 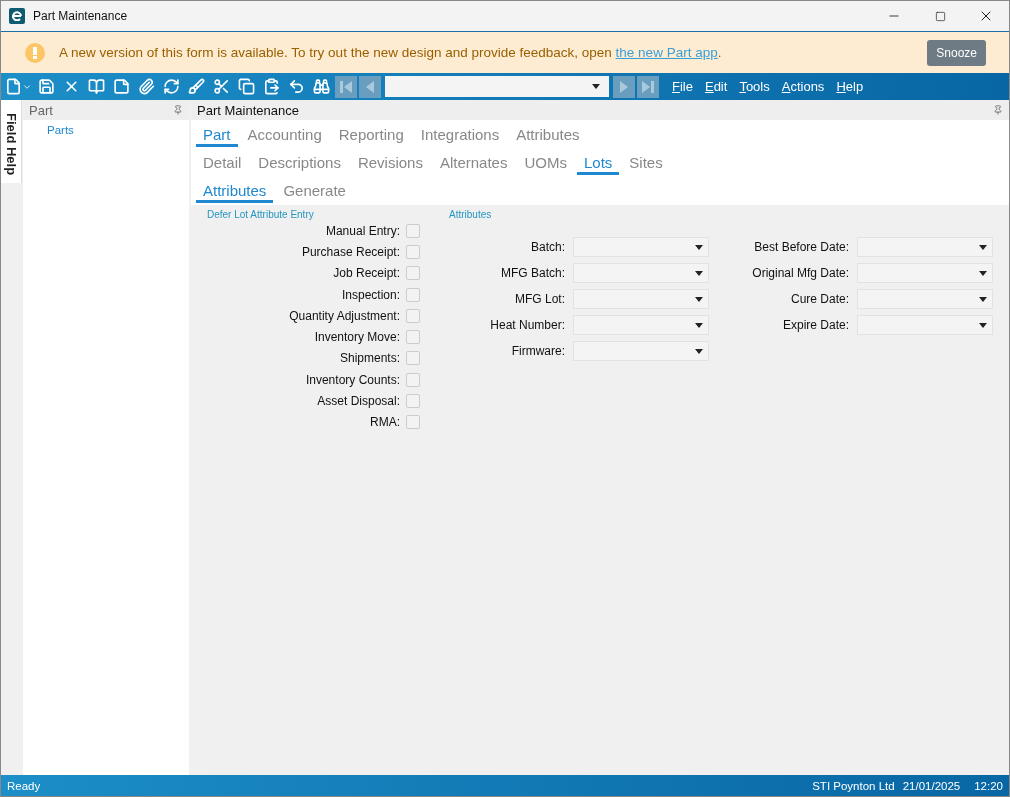 I want to click on field-label: Inventory Move:, so click(x=357, y=337).